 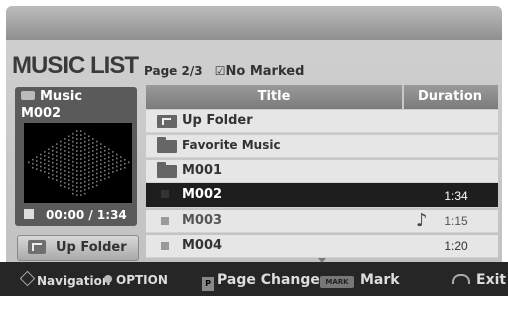 What do you see at coordinates (322, 221) in the screenshot?
I see `list-item-file: M003 ♪ 1:15` at bounding box center [322, 221].